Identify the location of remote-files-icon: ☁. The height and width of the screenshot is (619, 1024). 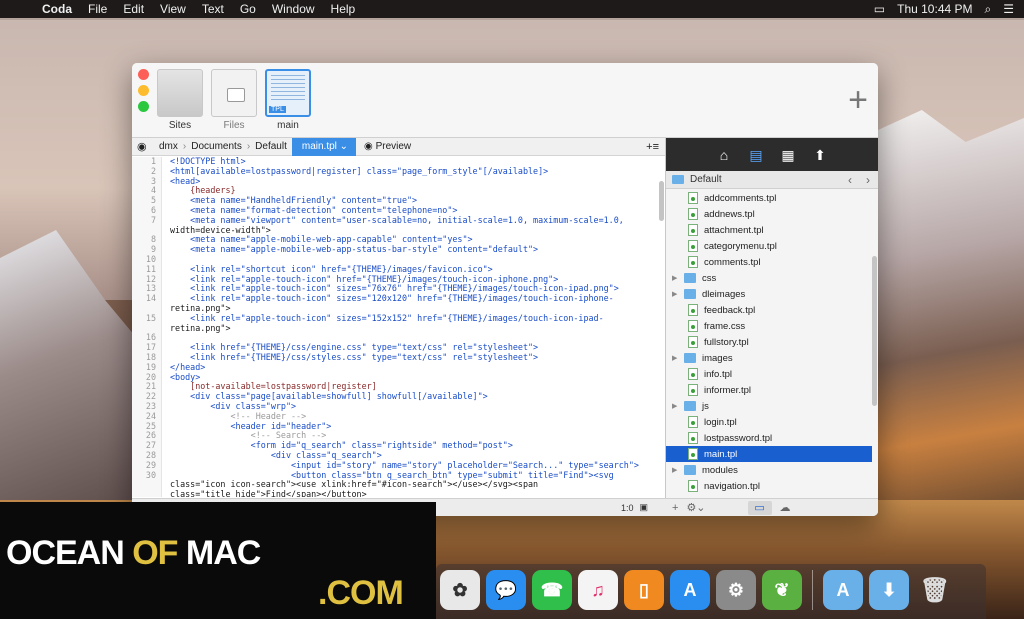
(785, 507).